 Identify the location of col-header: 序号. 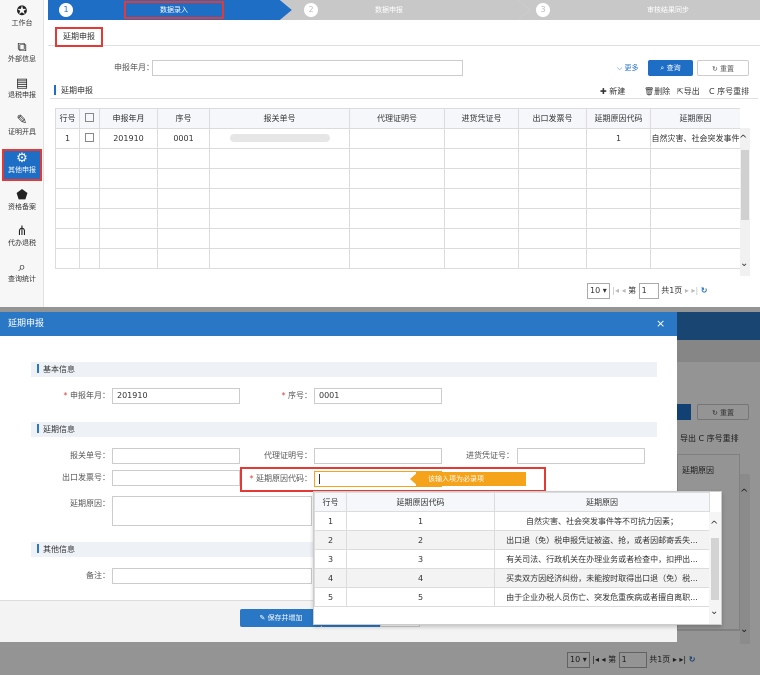
(183, 118).